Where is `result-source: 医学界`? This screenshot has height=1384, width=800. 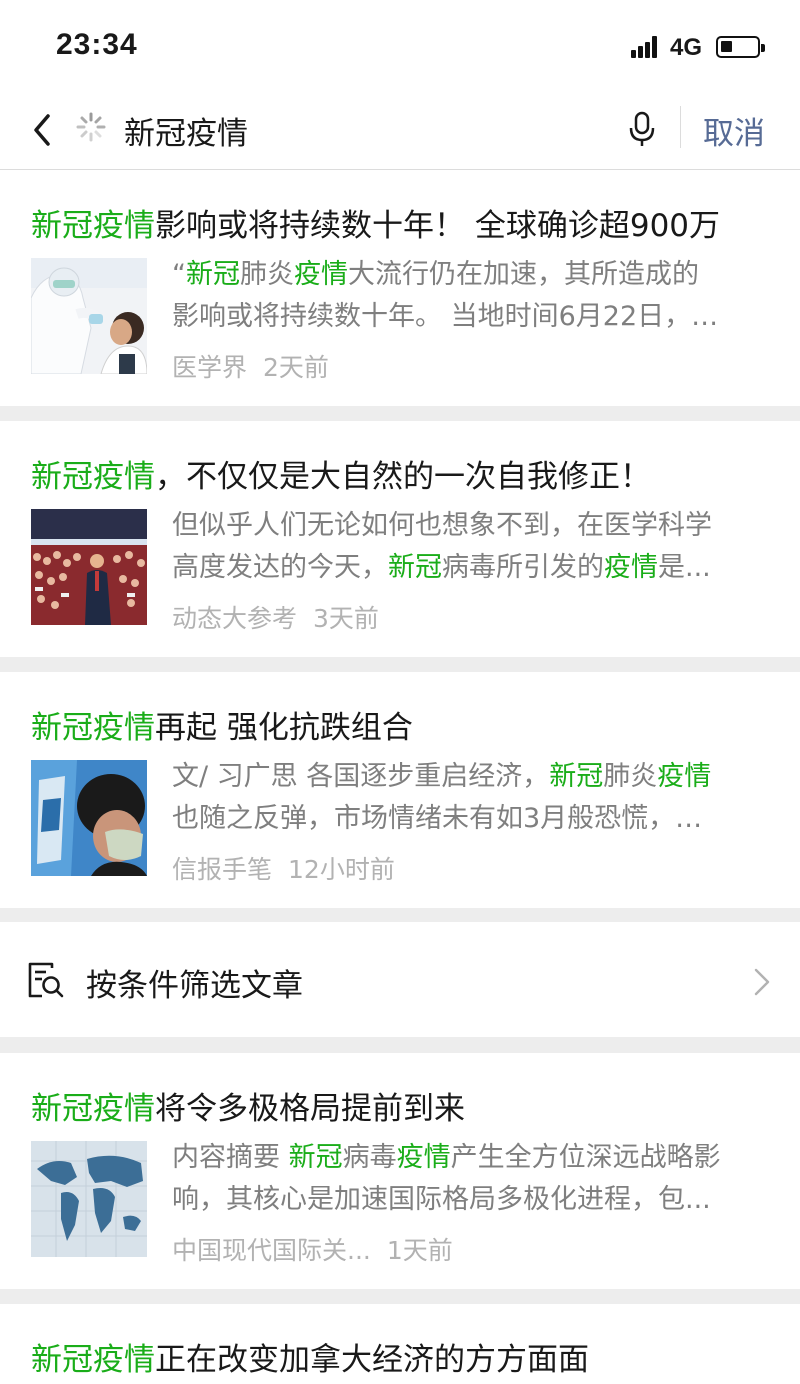 result-source: 医学界 is located at coordinates (210, 367).